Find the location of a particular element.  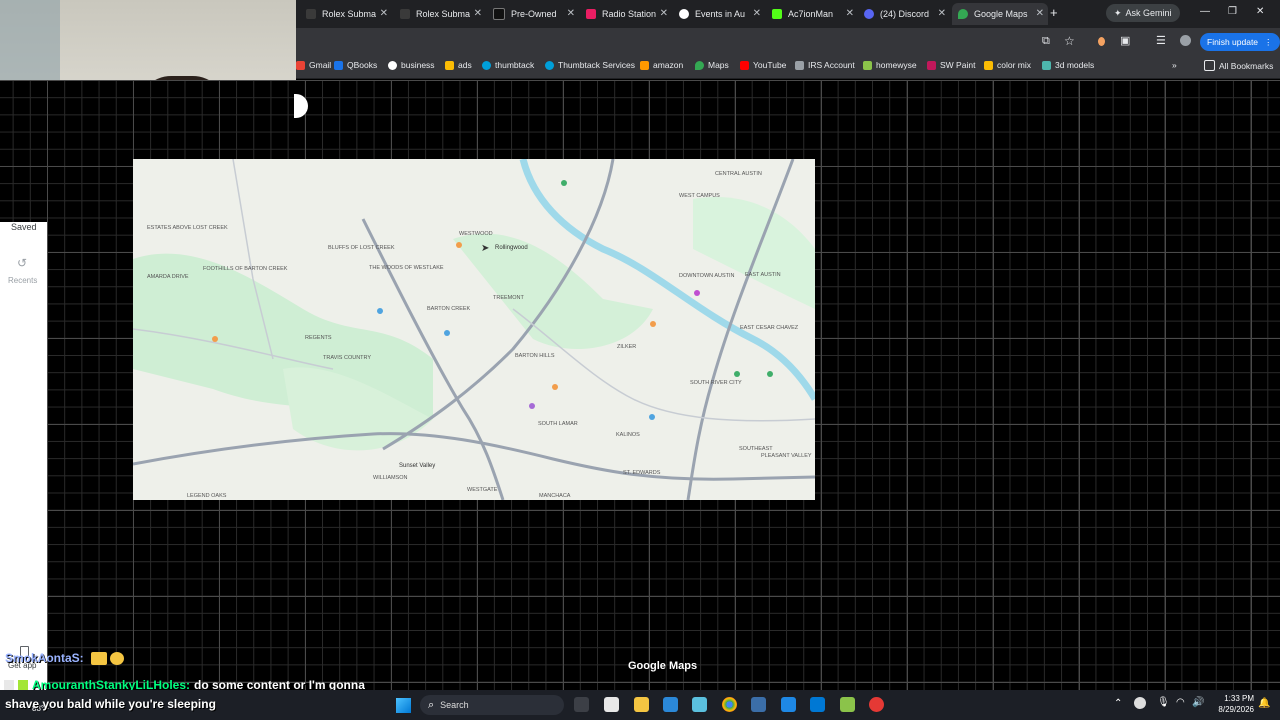

file-explorer-icon is located at coordinates (641, 704).